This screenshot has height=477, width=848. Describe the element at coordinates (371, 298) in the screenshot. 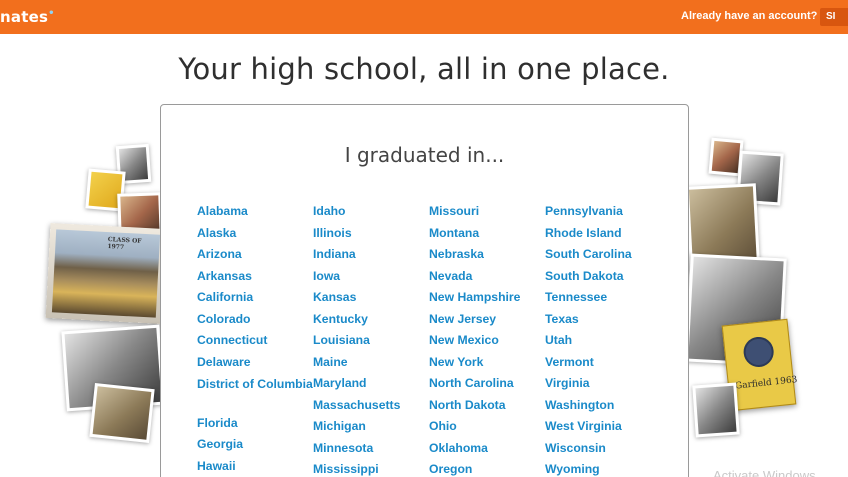

I see `state-link: Kansas` at that location.